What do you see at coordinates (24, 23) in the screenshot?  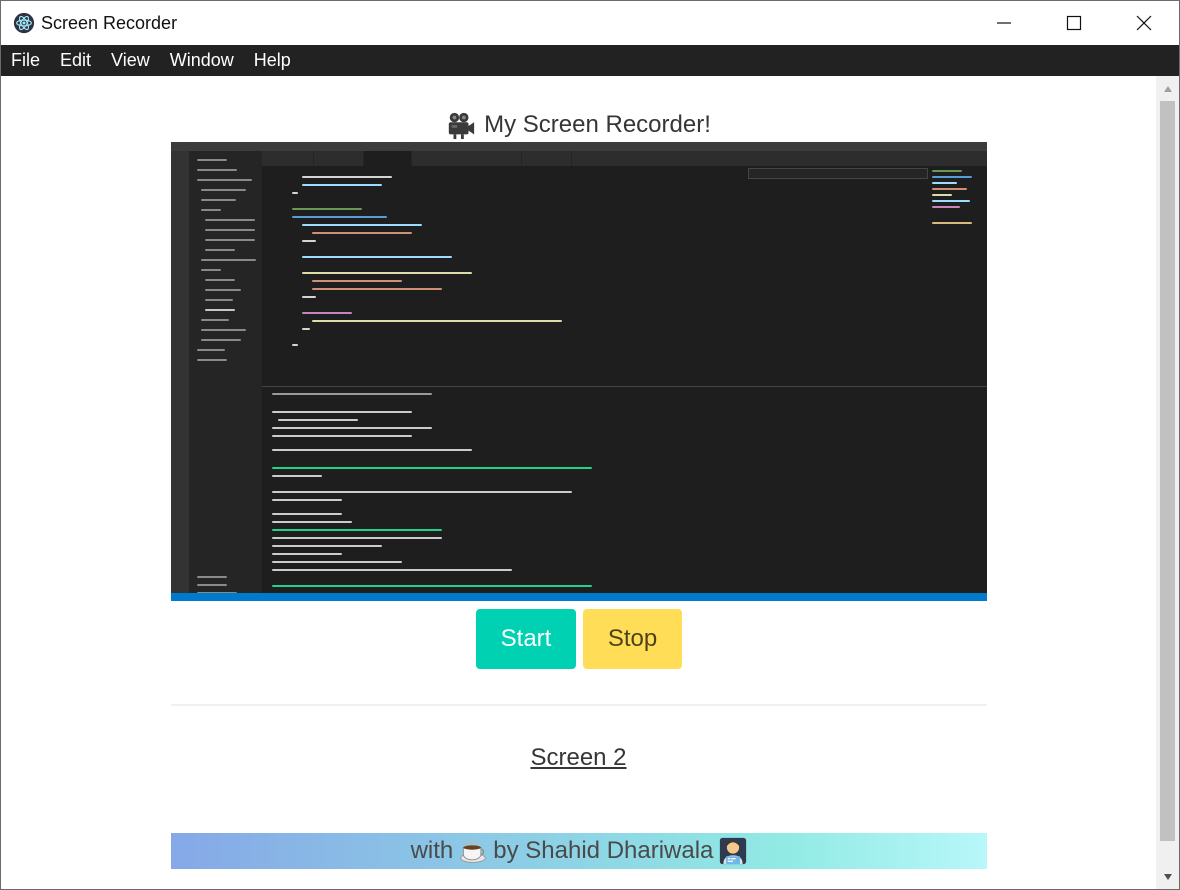 I see `electron-atom-icon` at bounding box center [24, 23].